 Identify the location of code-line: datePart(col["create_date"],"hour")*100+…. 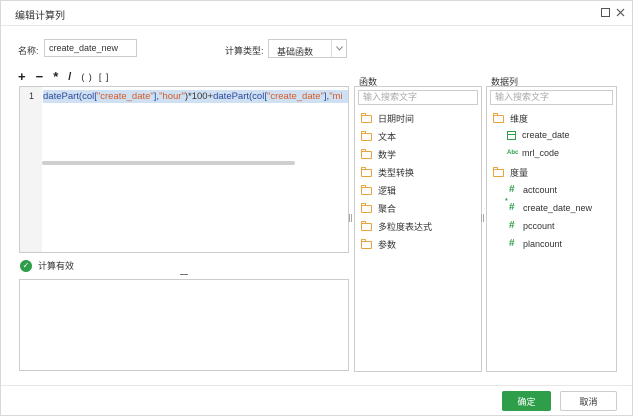
(195, 96).